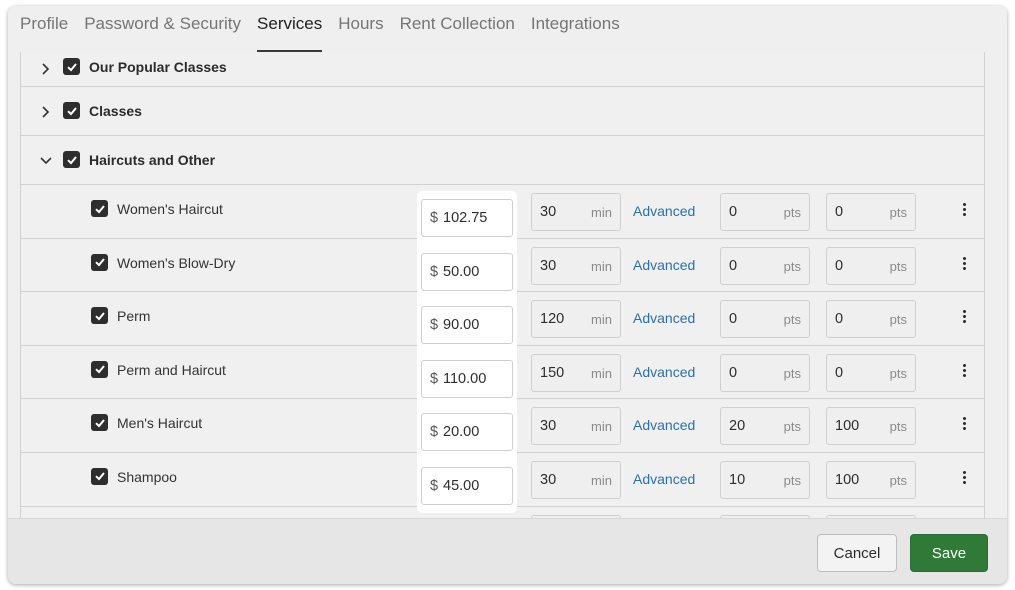 This screenshot has height=590, width=1015. What do you see at coordinates (170, 209) in the screenshot?
I see `service-name: Women's Haircut` at bounding box center [170, 209].